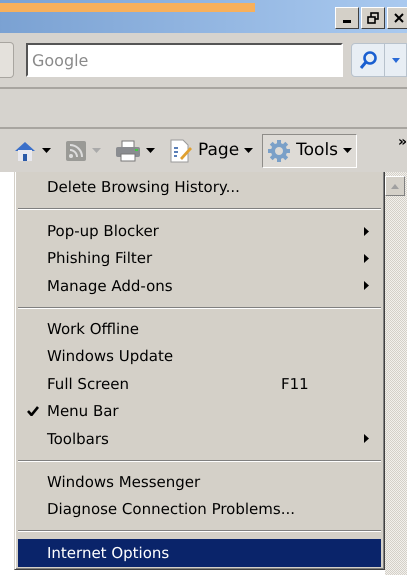  I want to click on search-button, so click(368, 60).